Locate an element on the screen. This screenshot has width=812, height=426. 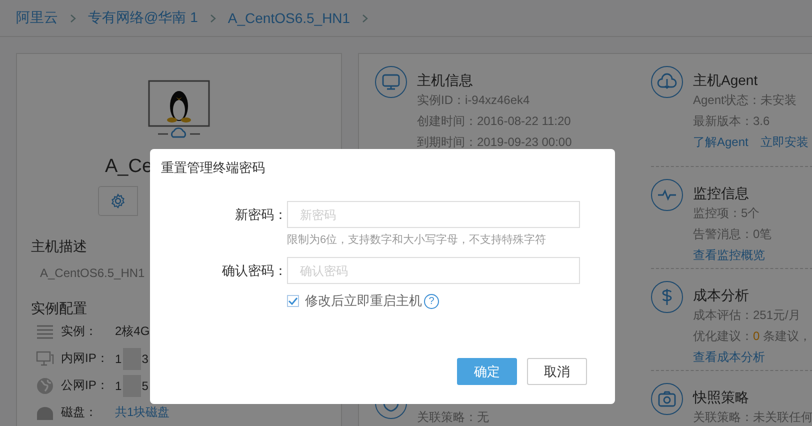
config-label: 磁盘： is located at coordinates (79, 412).